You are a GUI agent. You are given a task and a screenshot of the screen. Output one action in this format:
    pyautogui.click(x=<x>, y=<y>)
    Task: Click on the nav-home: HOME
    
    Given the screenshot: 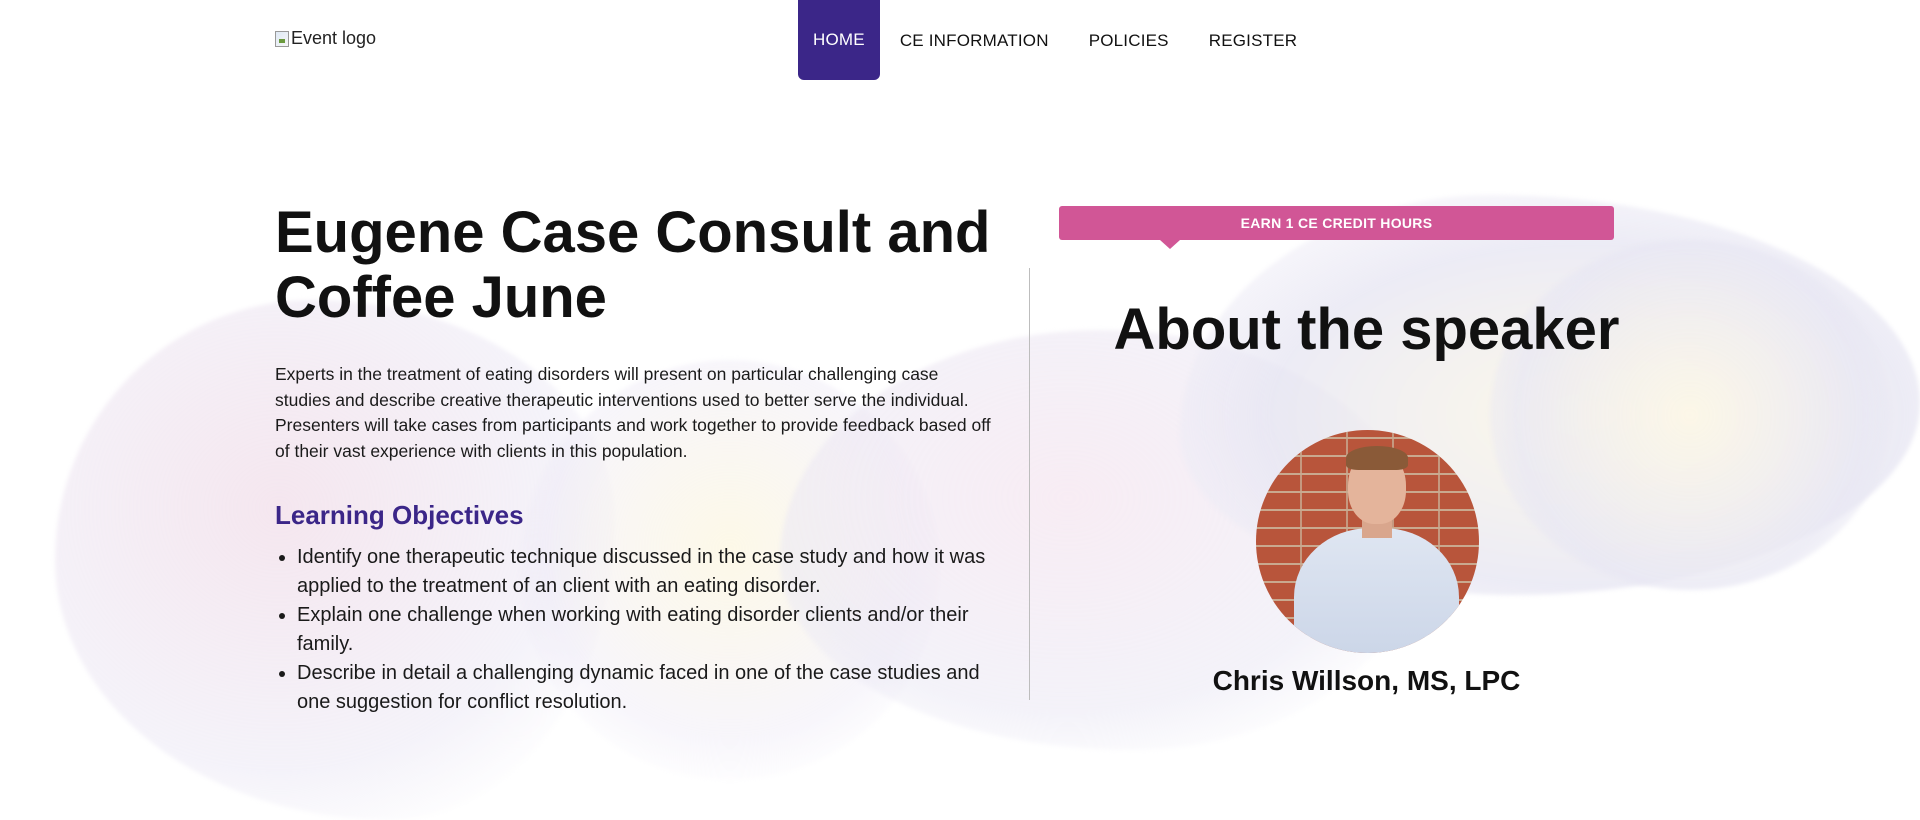 What is the action you would take?
    pyautogui.click(x=839, y=40)
    